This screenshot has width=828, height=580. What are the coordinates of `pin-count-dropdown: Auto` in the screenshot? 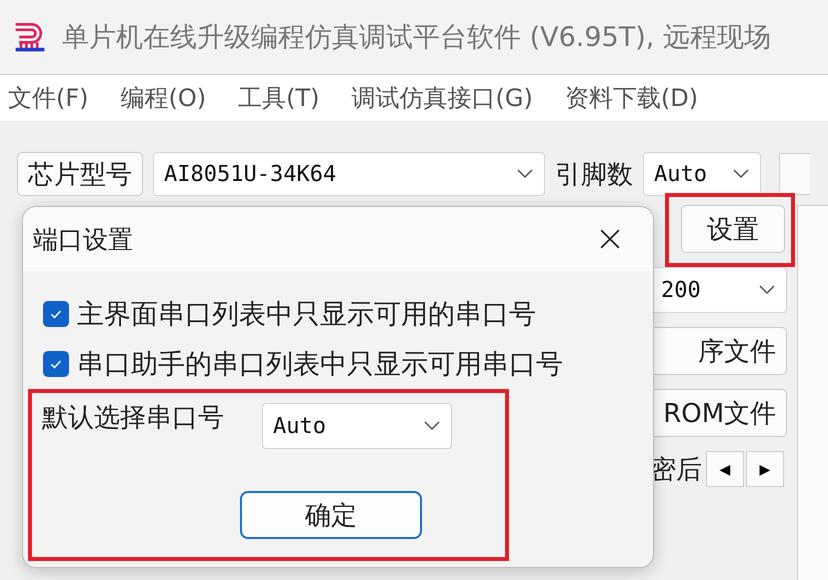 It's located at (702, 174).